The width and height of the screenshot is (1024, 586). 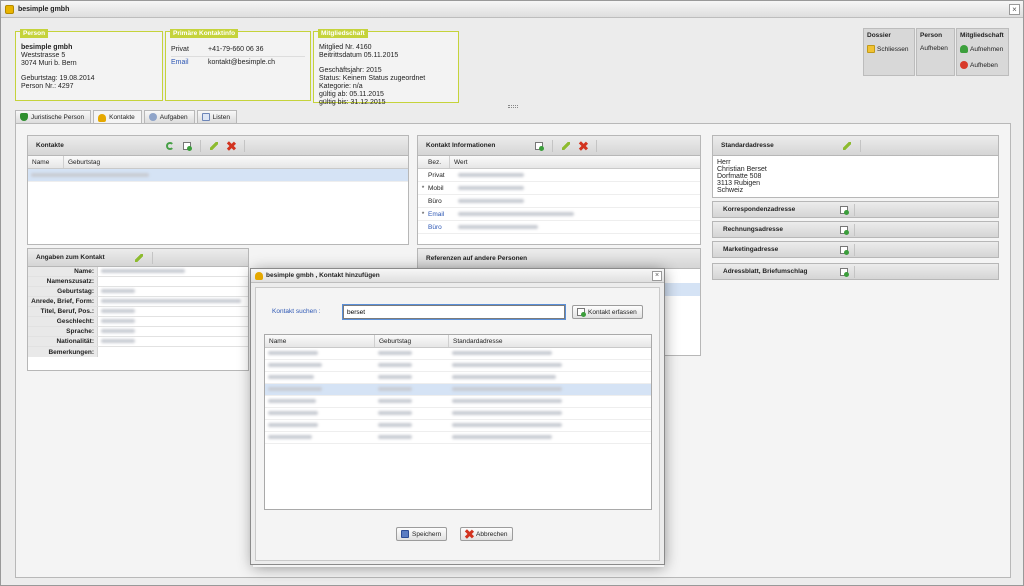 I want to click on create-contact-label: Kontakt erfassen, so click(x=612, y=312).